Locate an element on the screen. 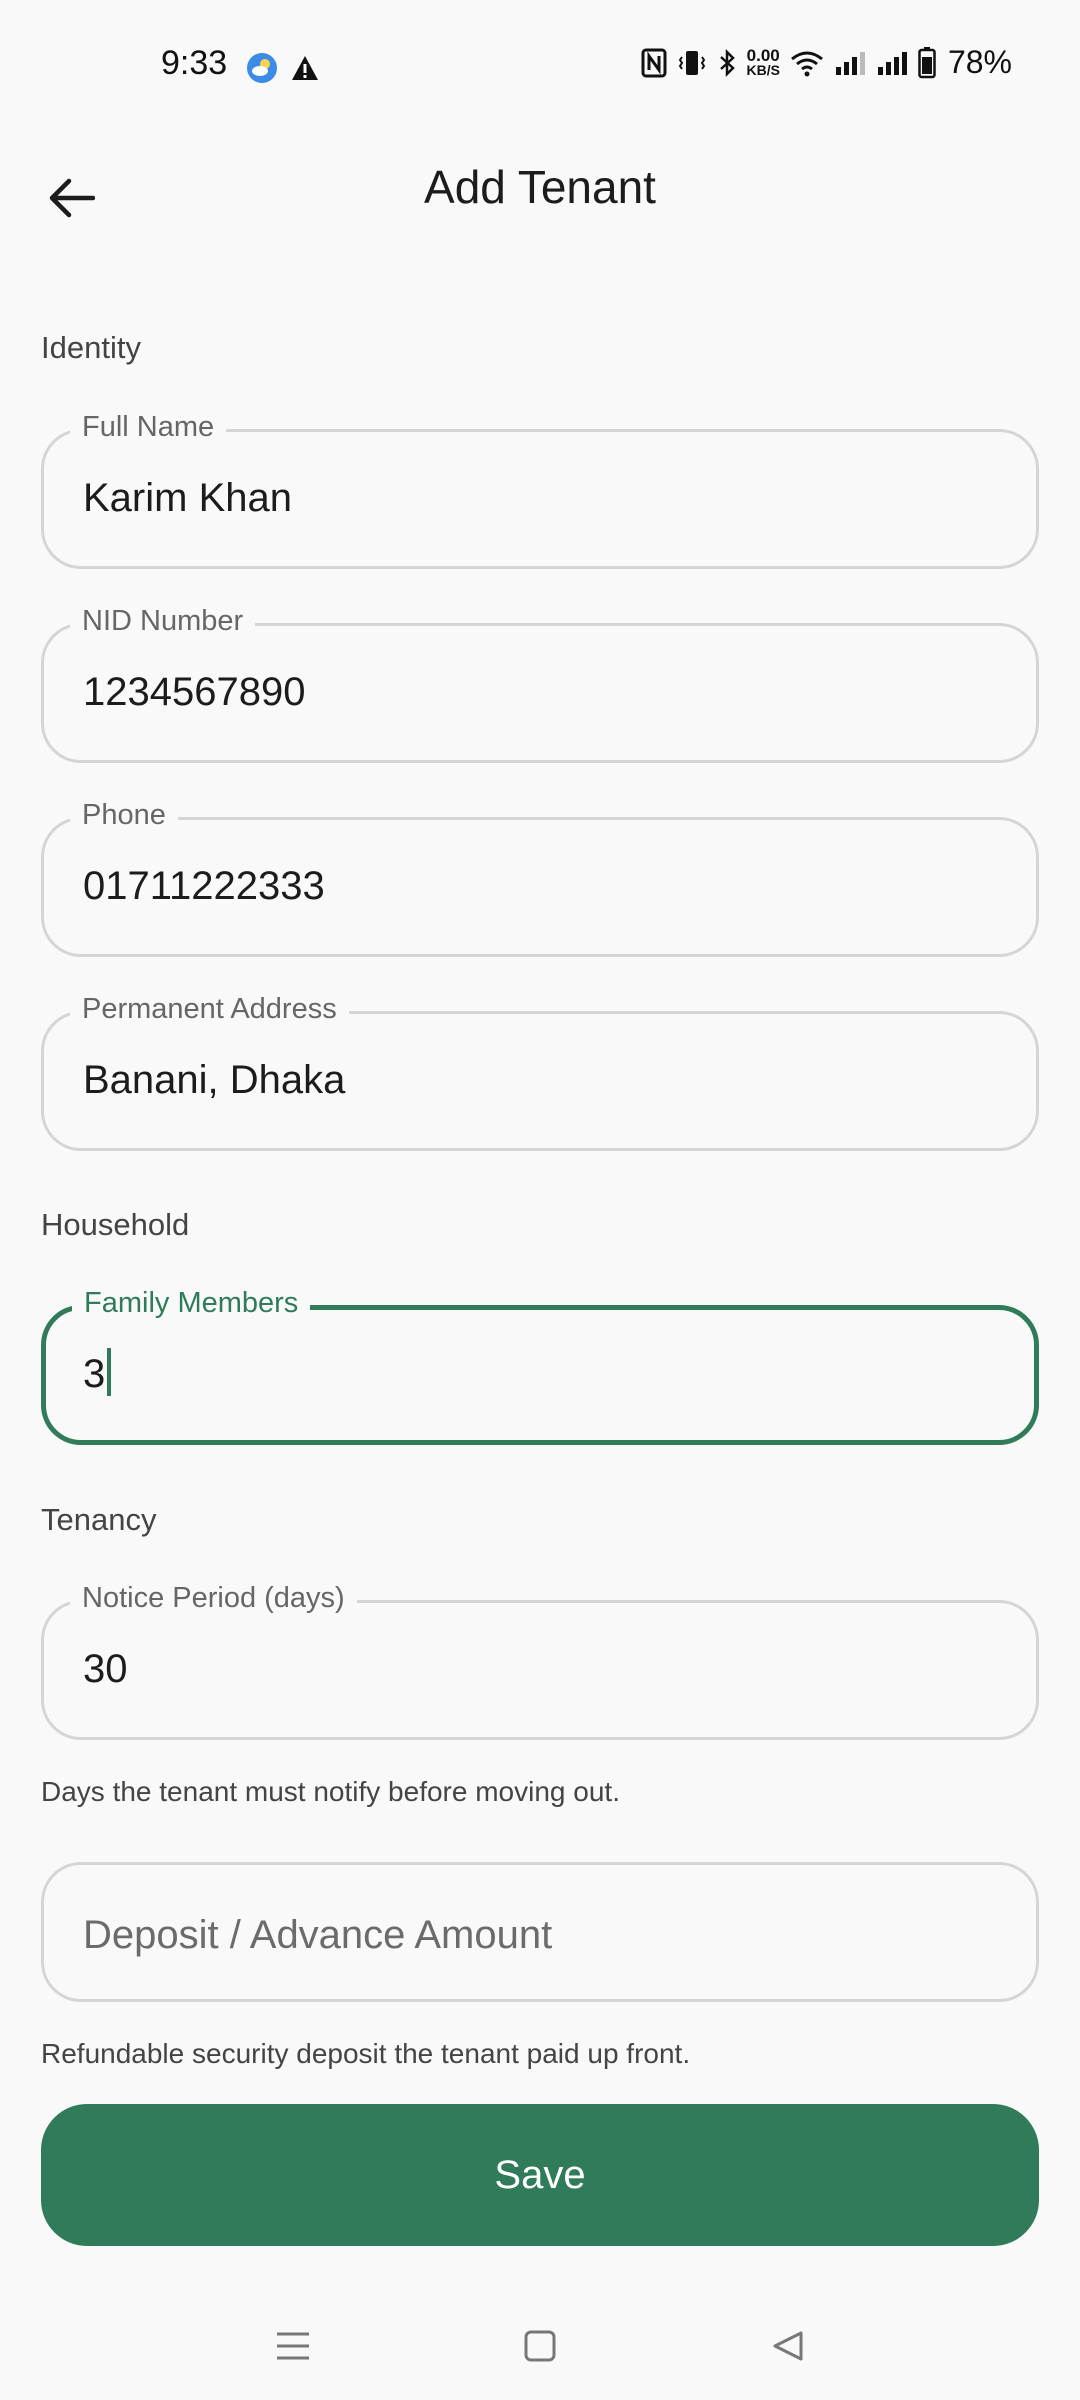 This screenshot has height=2400, width=1080. battery-percent: 78% is located at coordinates (979, 62).